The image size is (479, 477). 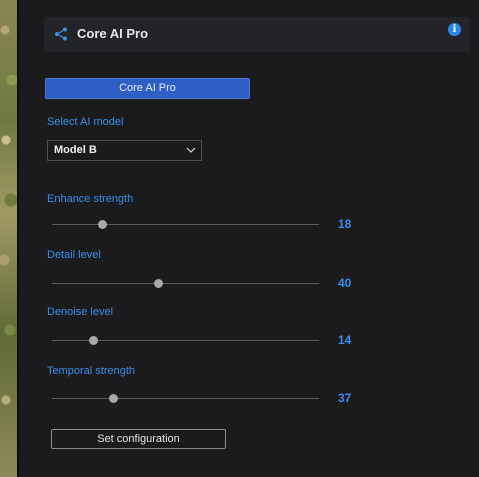 I want to click on detail-level-value: 40, so click(x=345, y=283).